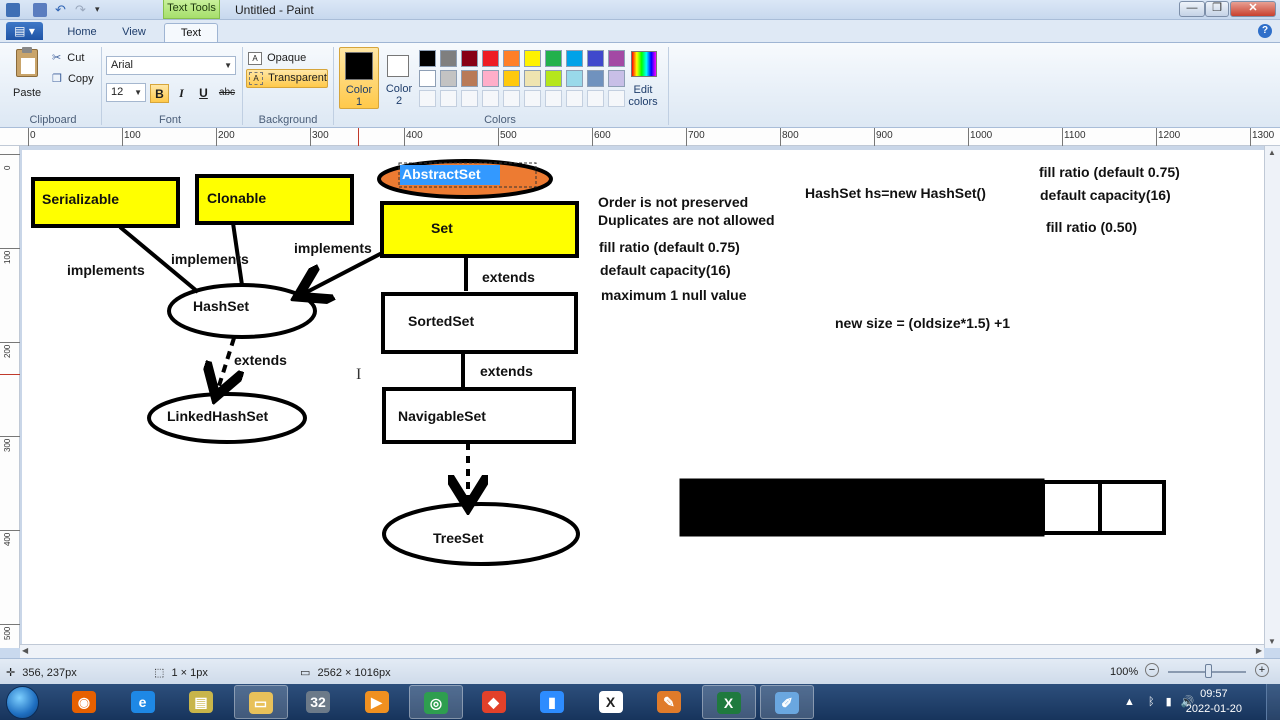 The width and height of the screenshot is (1280, 720). Describe the element at coordinates (73, 78) in the screenshot. I see `copy-button: ❐ Copy` at that location.